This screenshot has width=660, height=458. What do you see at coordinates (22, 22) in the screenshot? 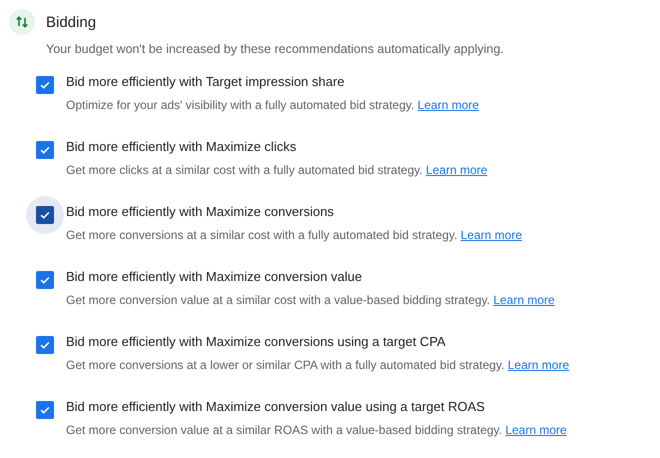
I see `sort-arrows-icon` at bounding box center [22, 22].